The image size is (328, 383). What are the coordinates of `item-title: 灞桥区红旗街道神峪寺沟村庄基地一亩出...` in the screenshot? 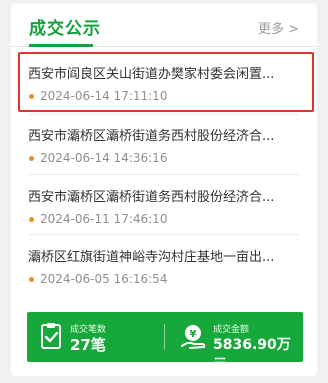 It's located at (167, 255).